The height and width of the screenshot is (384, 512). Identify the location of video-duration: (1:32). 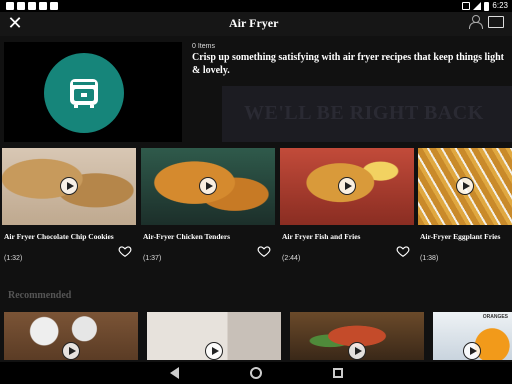
(13, 258).